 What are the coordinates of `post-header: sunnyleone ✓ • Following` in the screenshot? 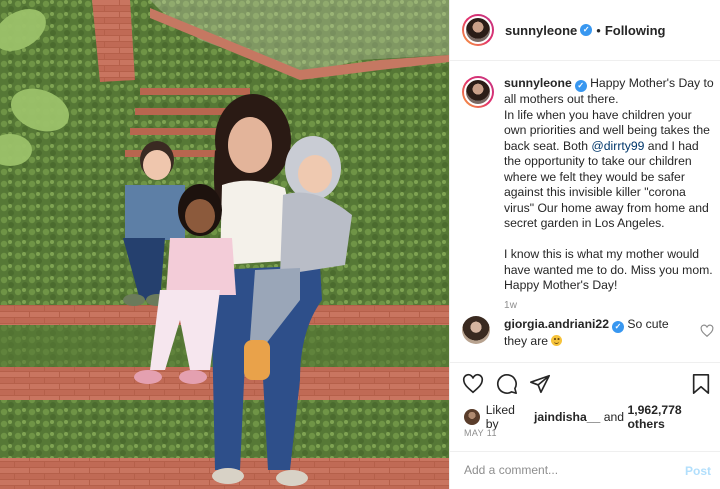 It's located at (585, 30).